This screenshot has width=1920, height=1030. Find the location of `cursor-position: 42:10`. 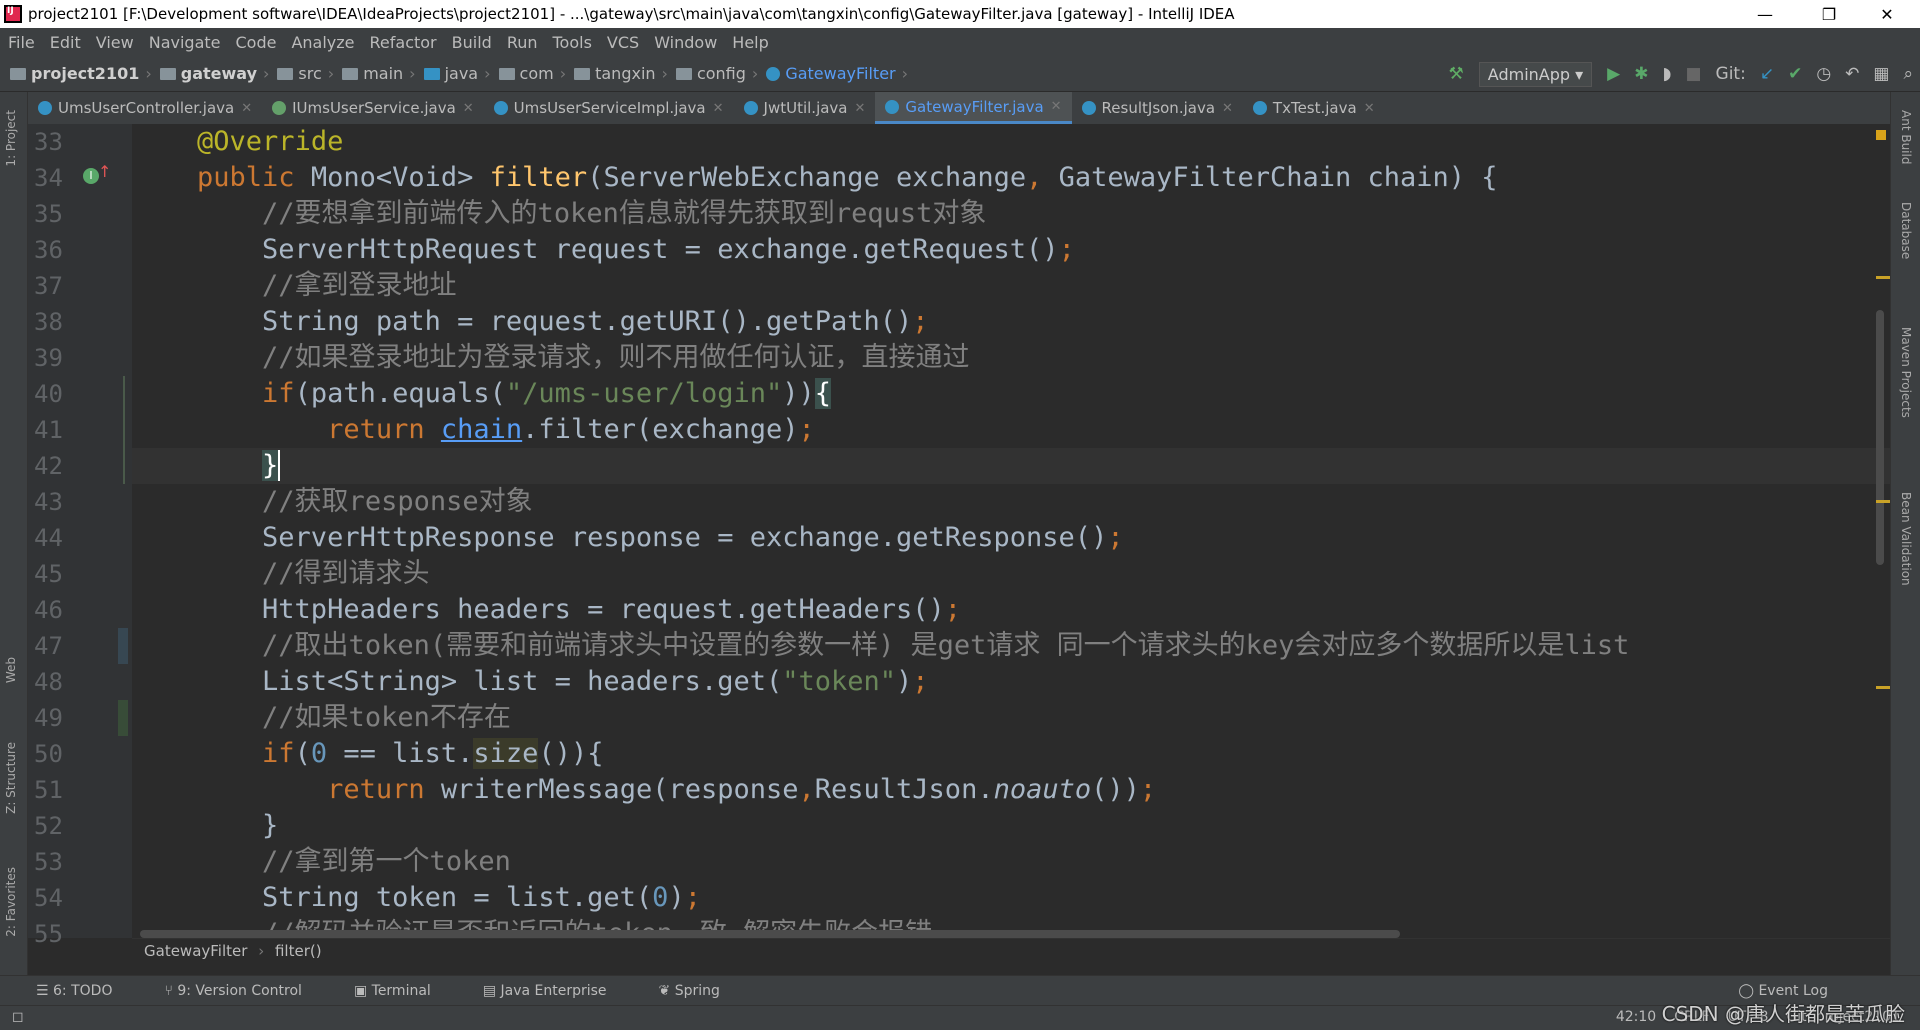

cursor-position: 42:10 is located at coordinates (1636, 1017).